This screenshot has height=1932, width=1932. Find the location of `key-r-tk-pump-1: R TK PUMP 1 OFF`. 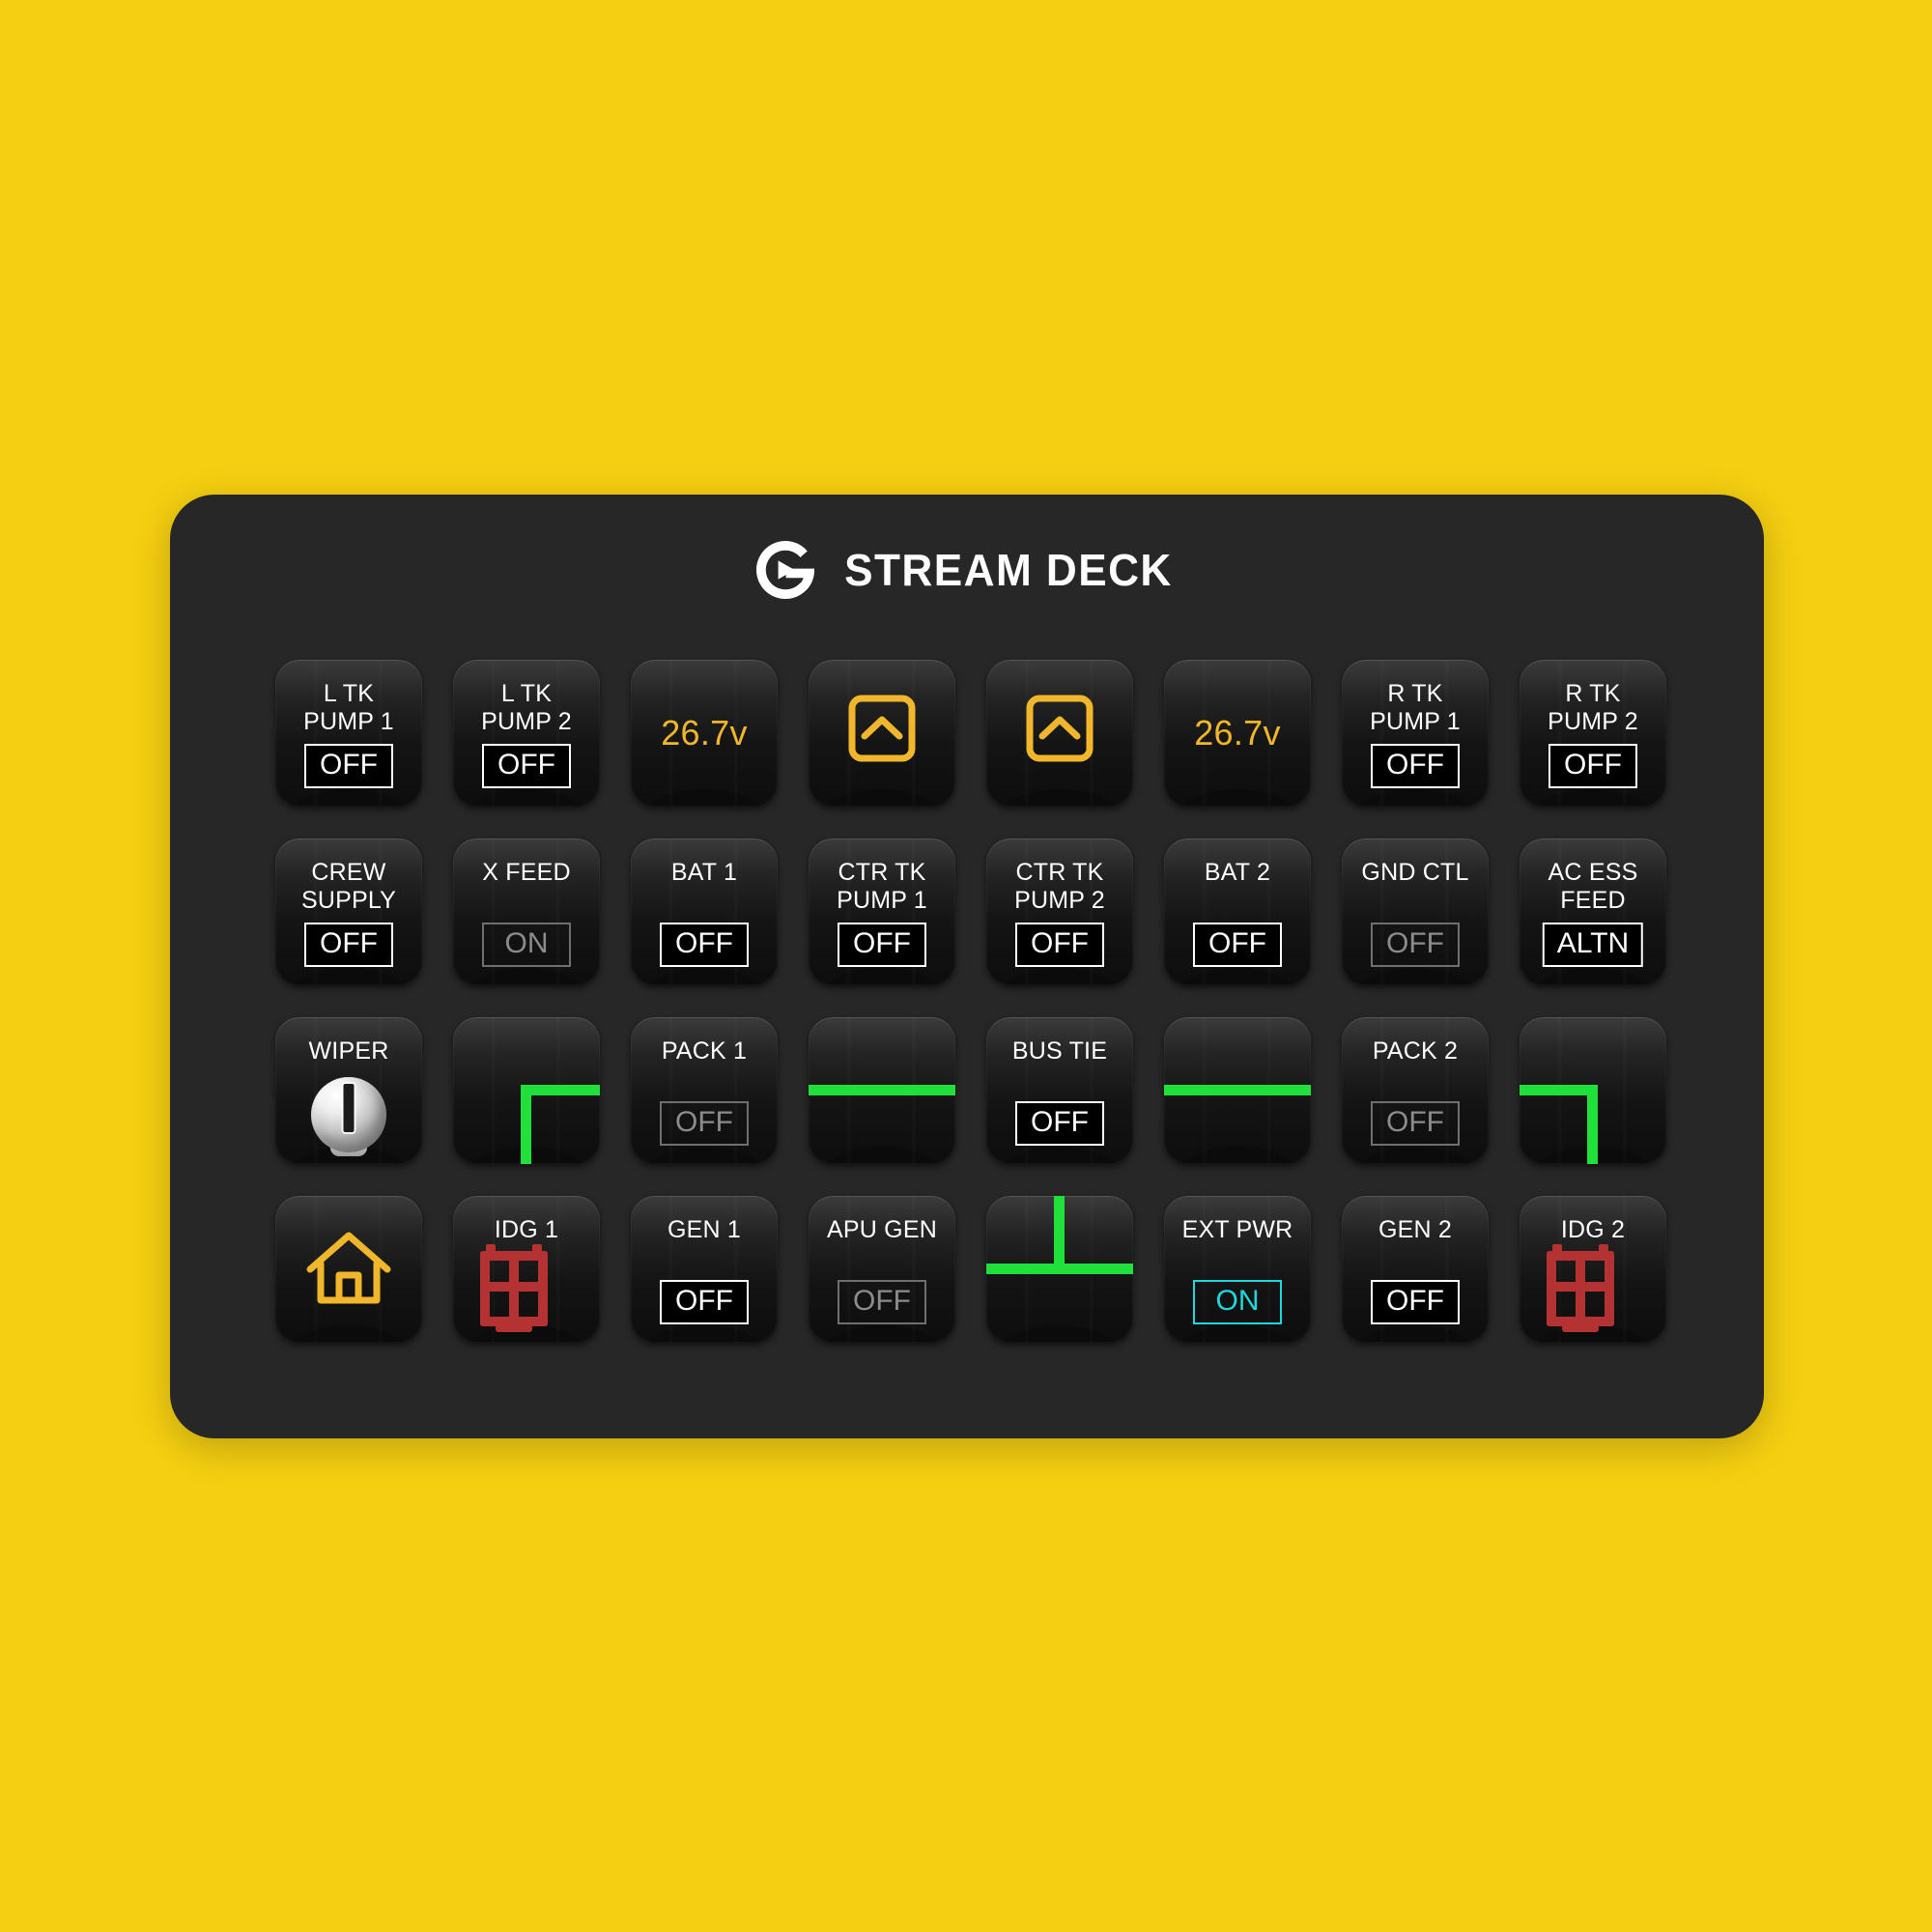

key-r-tk-pump-1: R TK PUMP 1 OFF is located at coordinates (1415, 733).